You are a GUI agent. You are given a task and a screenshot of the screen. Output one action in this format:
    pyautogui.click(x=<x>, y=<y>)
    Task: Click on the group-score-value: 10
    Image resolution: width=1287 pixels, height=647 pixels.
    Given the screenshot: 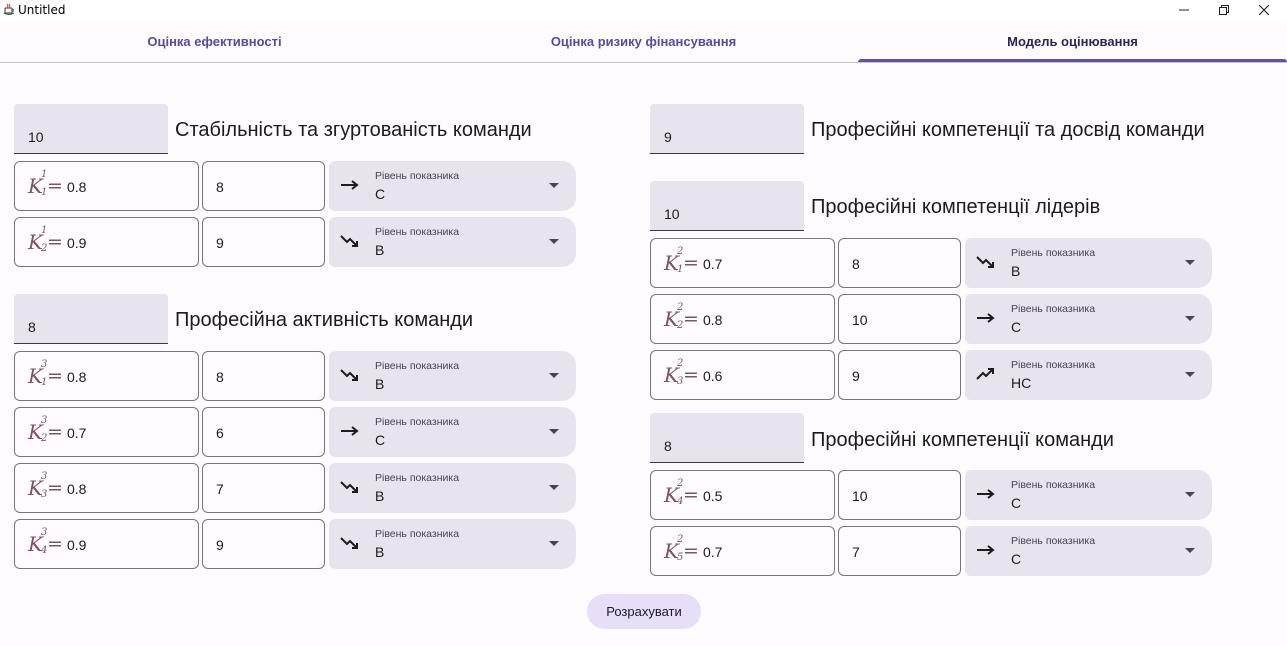 What is the action you would take?
    pyautogui.click(x=672, y=214)
    